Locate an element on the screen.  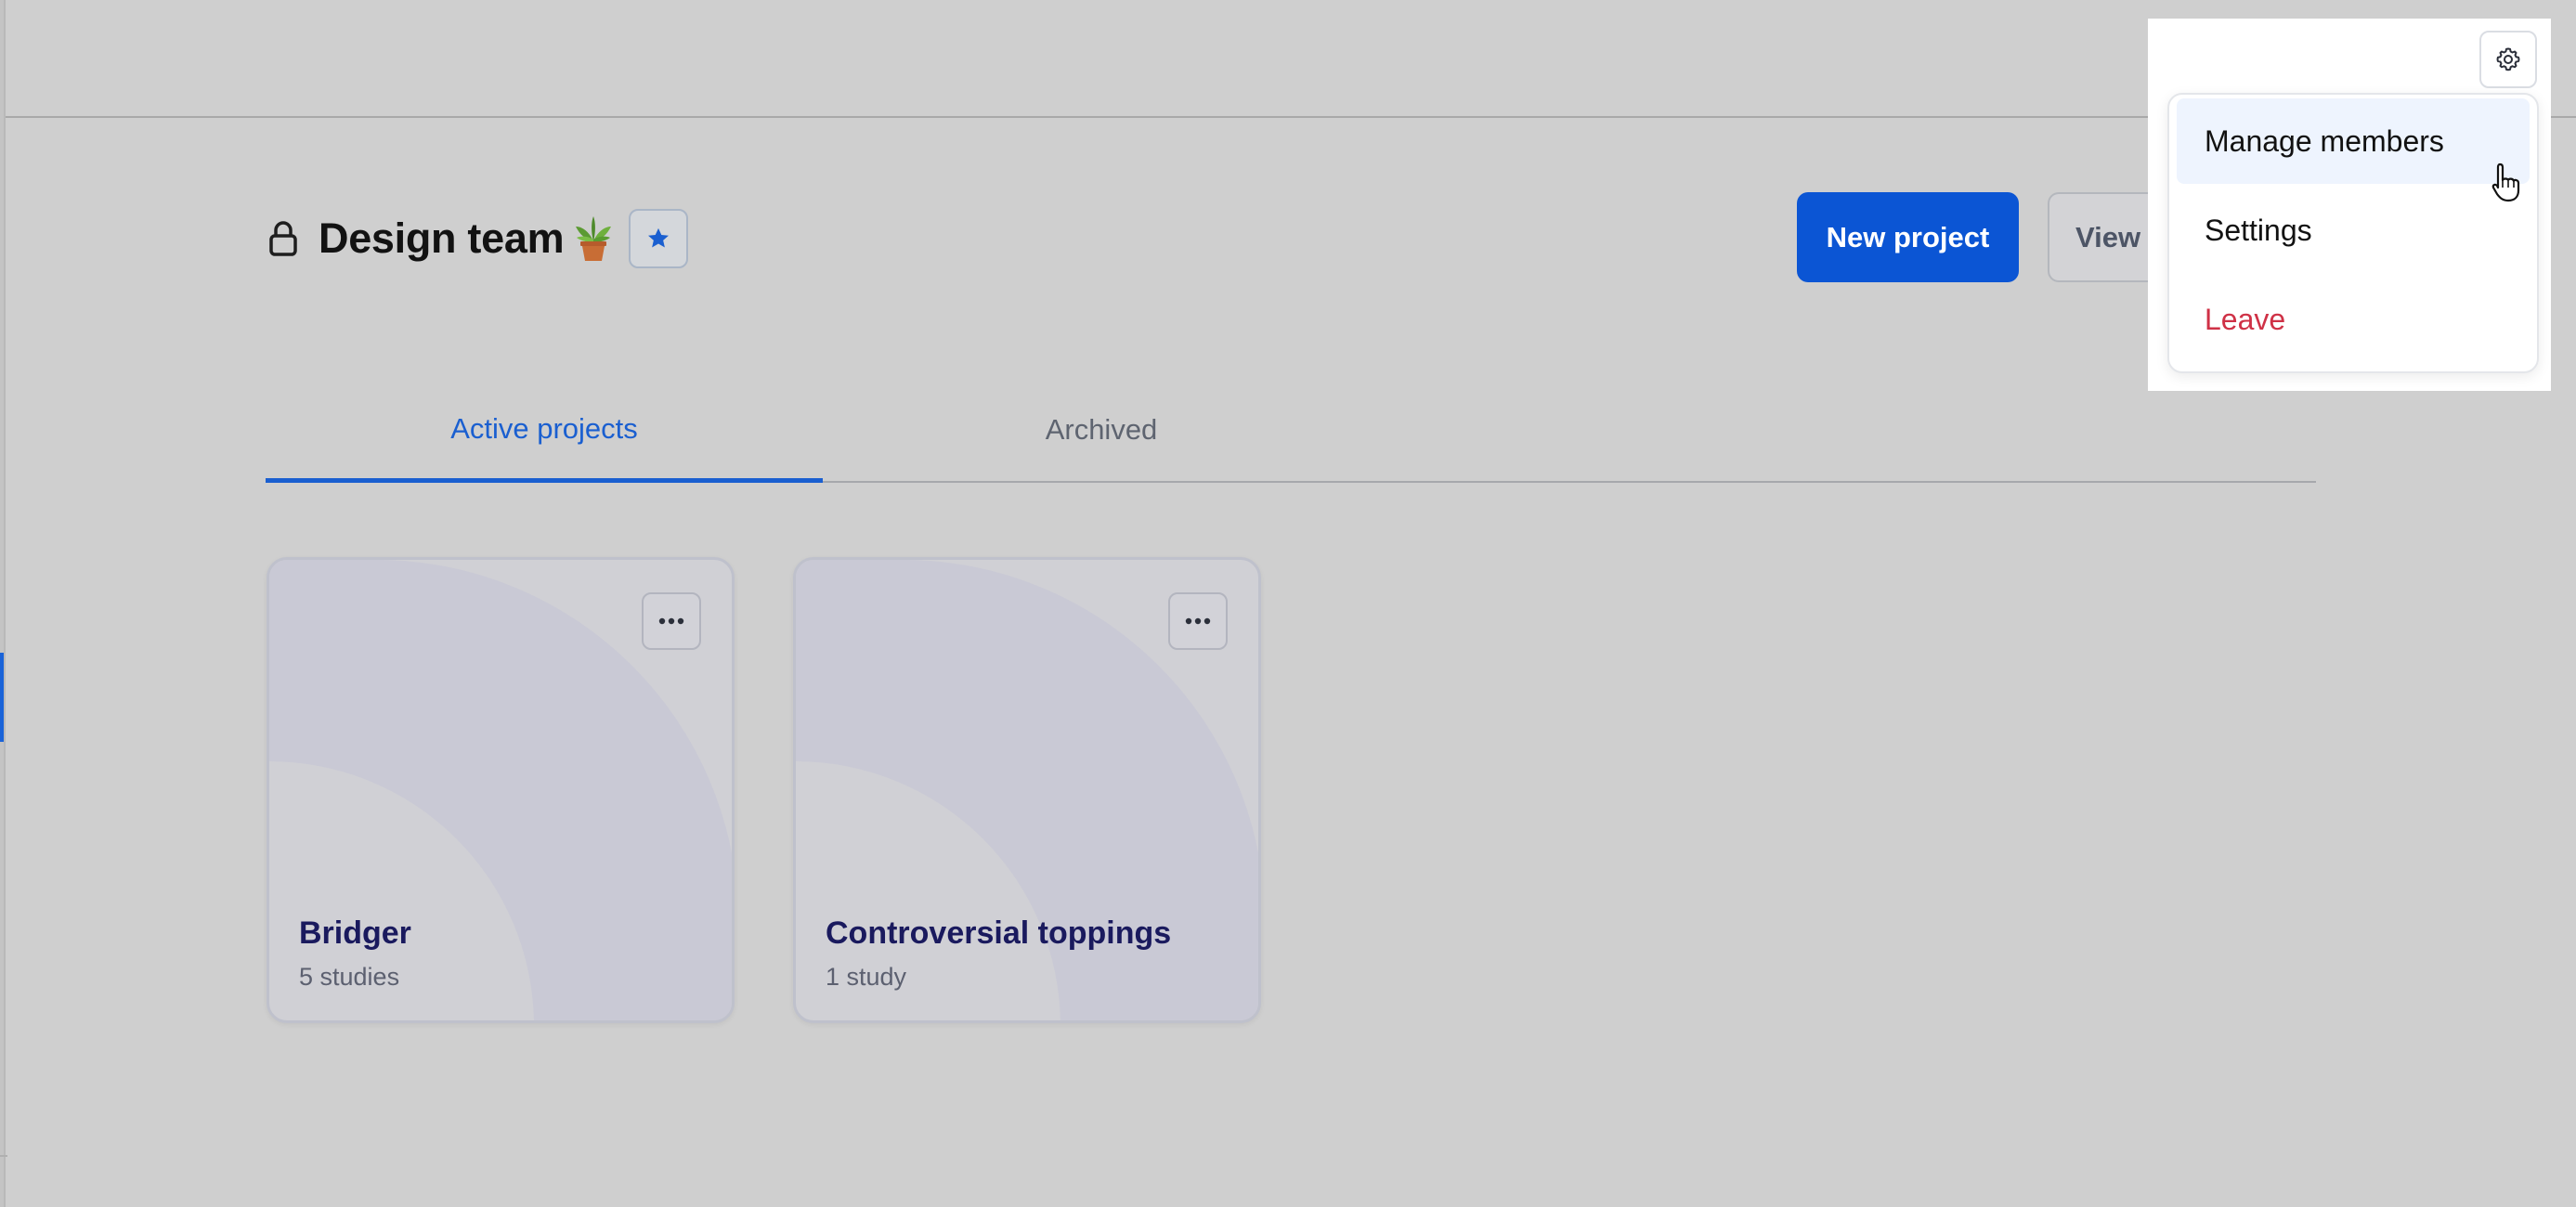
menu-item-settings: Settings is located at coordinates (2353, 230).